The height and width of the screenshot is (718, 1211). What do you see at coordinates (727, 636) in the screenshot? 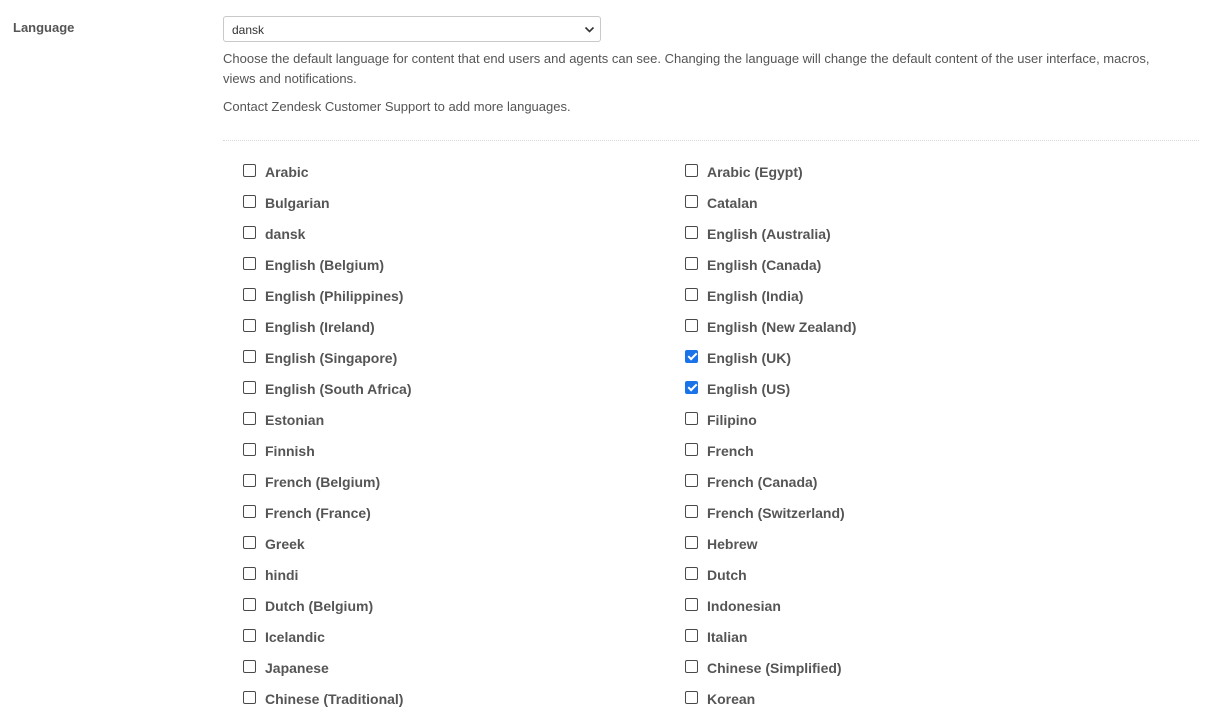
I see `language-label: Italian` at bounding box center [727, 636].